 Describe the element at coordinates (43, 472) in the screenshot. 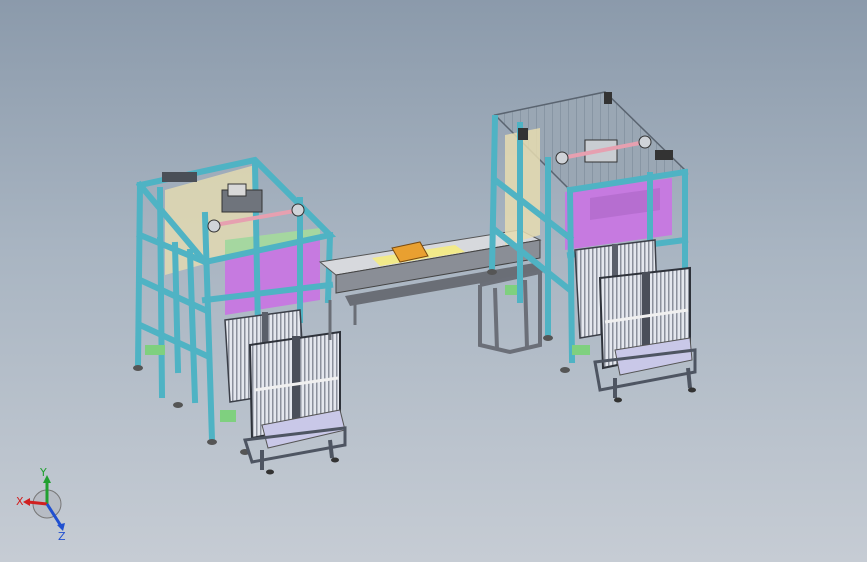

I see `y-axis-label: Y` at that location.